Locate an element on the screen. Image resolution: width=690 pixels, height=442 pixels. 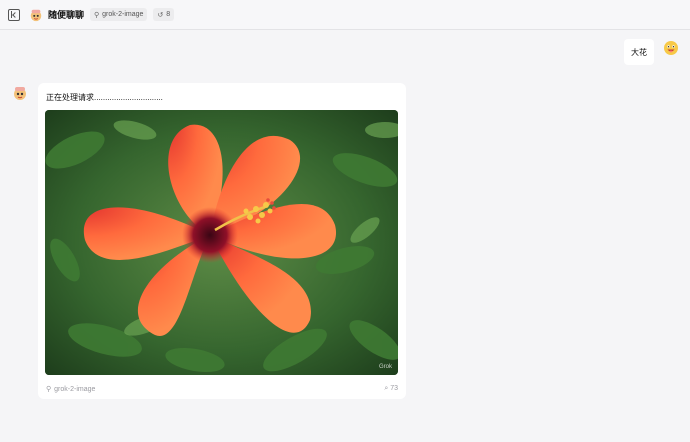
assistant-message-footer: ⚲ grok-2-image is located at coordinates (71, 389).